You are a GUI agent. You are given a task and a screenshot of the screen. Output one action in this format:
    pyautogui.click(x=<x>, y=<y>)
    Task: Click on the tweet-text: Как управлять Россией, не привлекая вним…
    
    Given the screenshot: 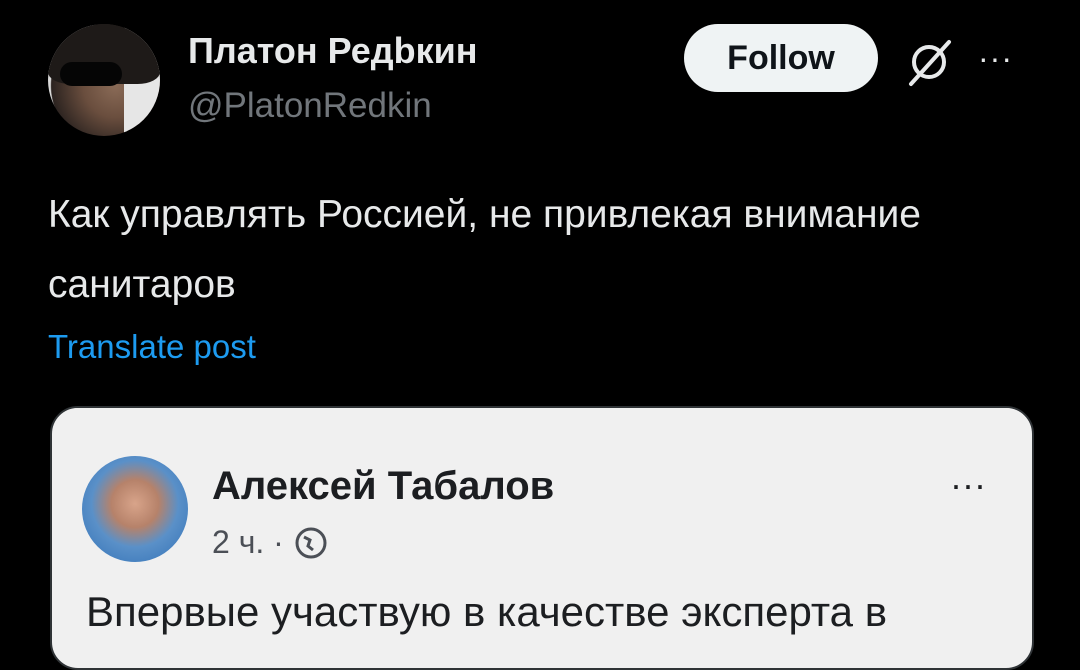 What is the action you would take?
    pyautogui.click(x=484, y=249)
    